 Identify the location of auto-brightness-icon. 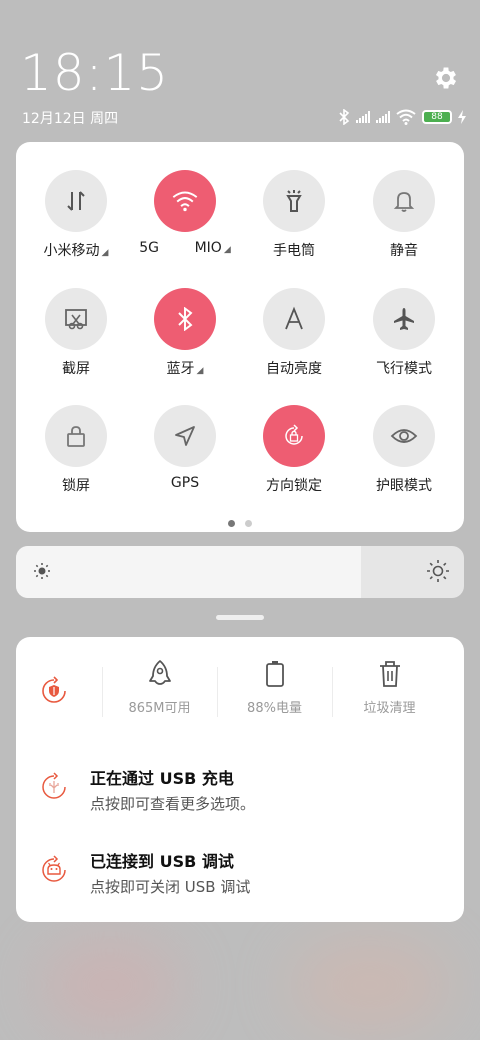
(294, 319).